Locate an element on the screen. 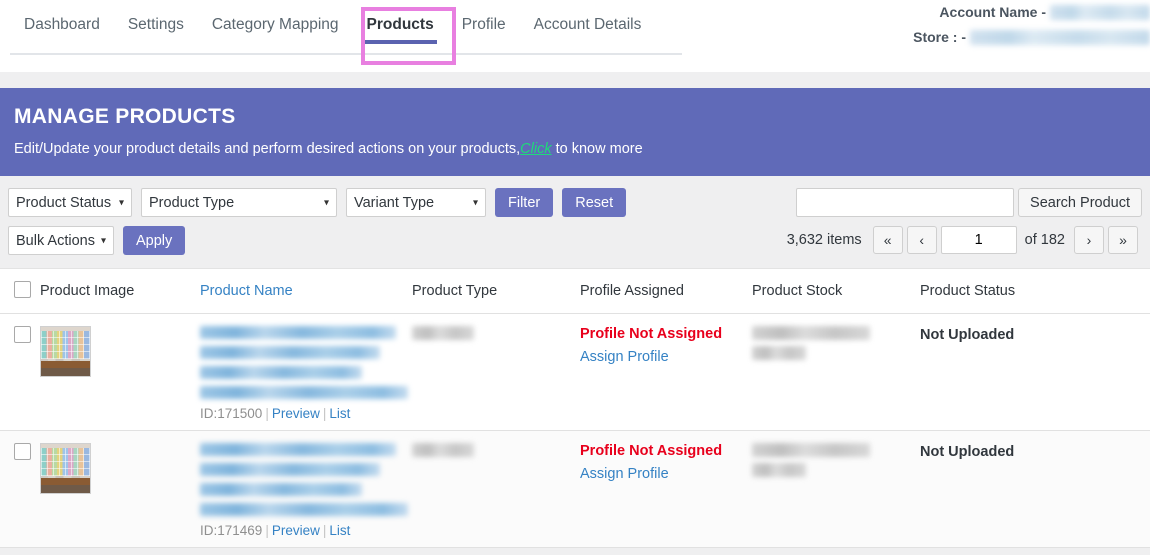 The width and height of the screenshot is (1150, 555). row-select-cell is located at coordinates (20, 454).